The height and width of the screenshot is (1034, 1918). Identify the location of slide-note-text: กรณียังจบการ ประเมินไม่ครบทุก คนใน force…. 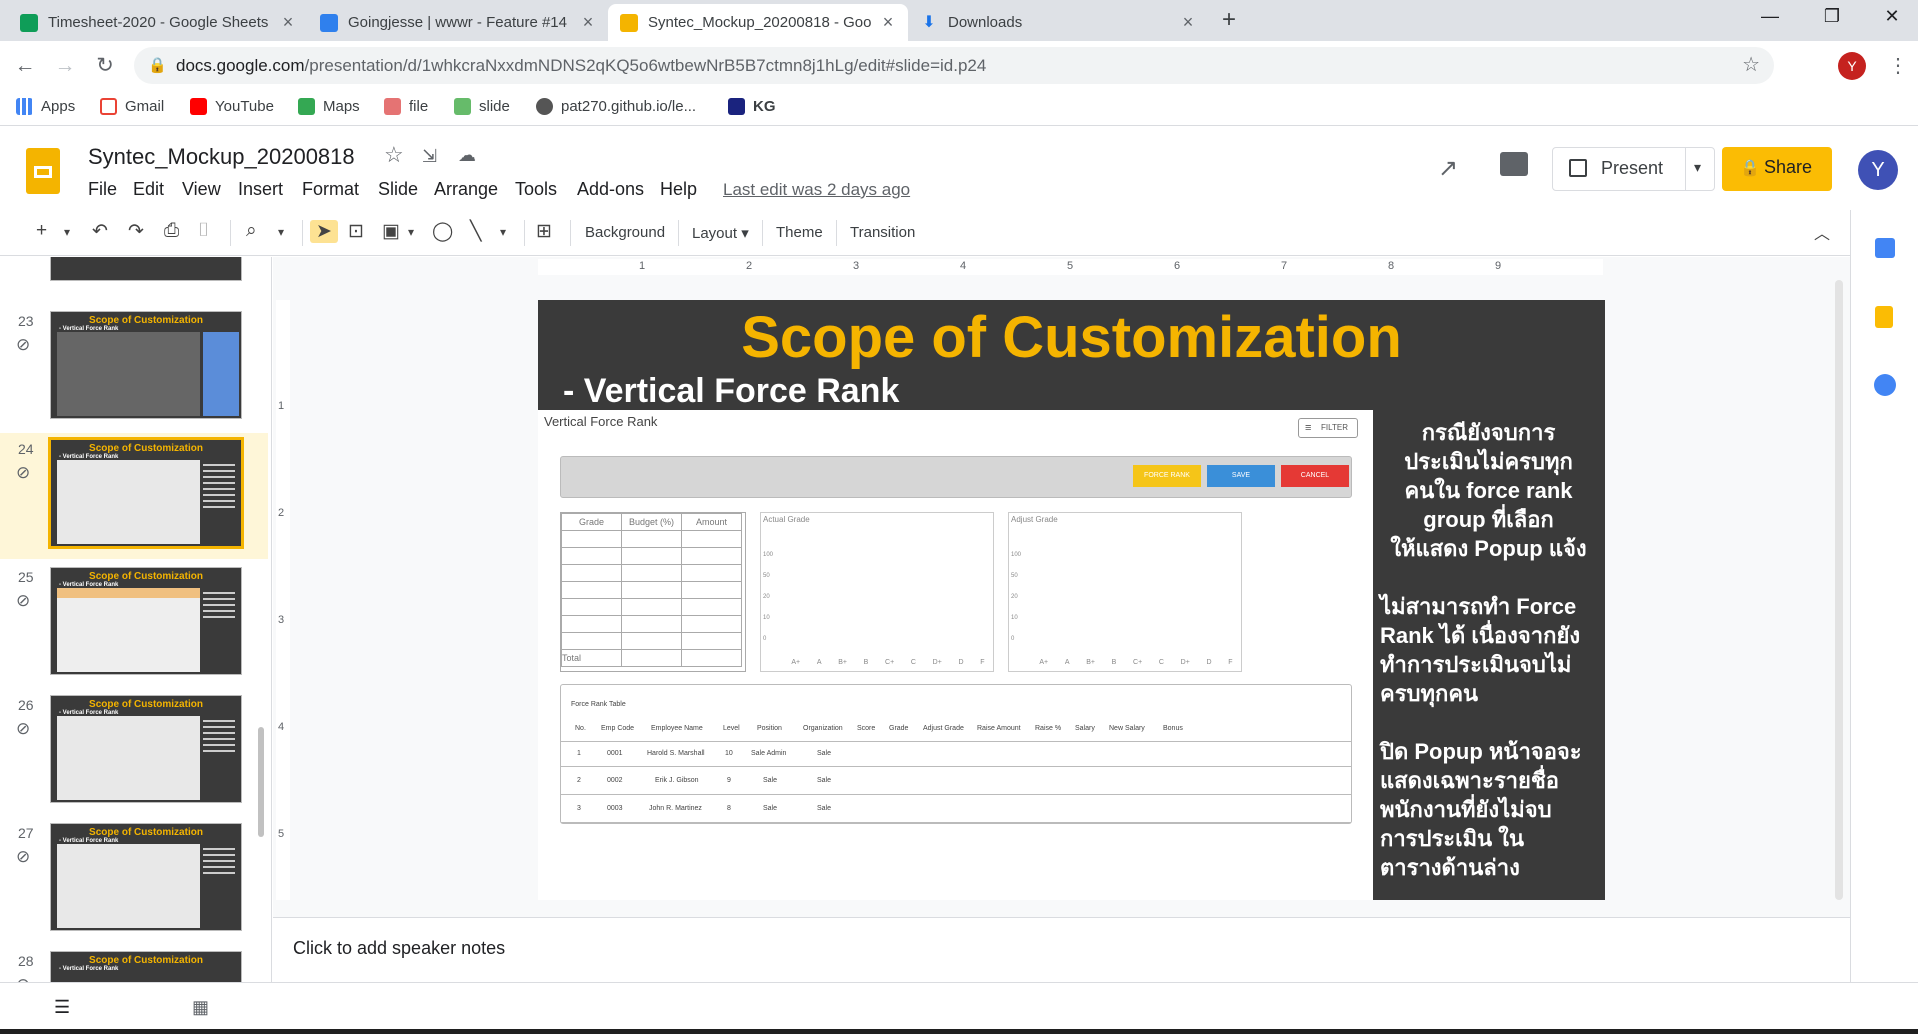
(1488, 659).